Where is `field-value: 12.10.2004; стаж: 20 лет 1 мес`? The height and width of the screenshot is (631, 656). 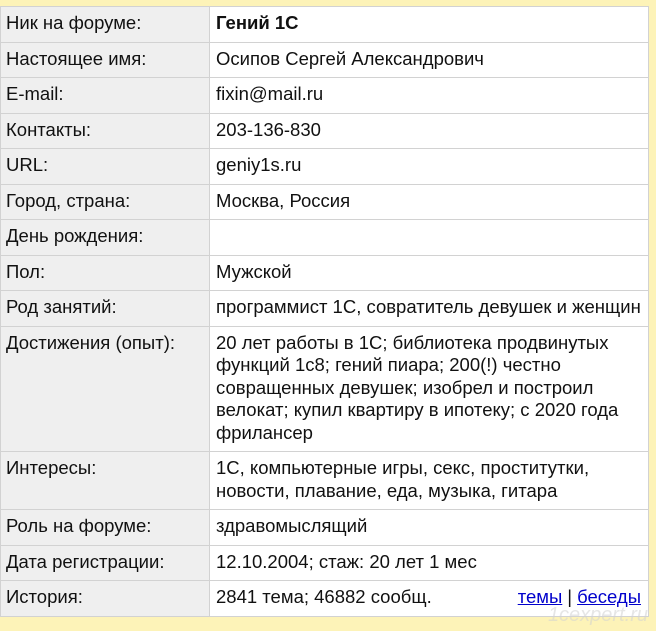 field-value: 12.10.2004; стаж: 20 лет 1 мес is located at coordinates (429, 562).